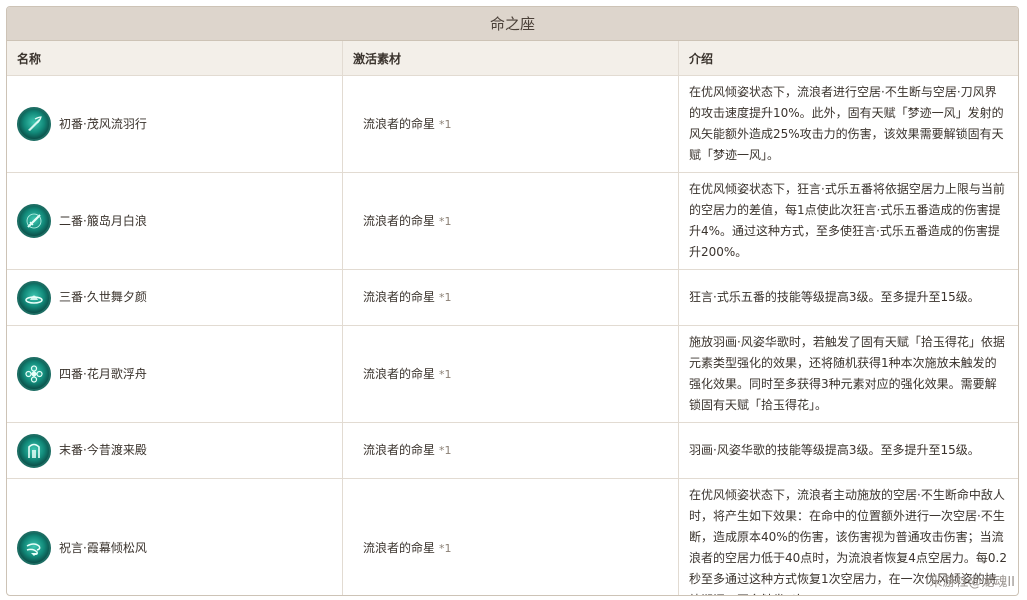 The image size is (1027, 600). What do you see at coordinates (103, 221) in the screenshot?
I see `constellation-name: 二番·箙岛月白浪` at bounding box center [103, 221].